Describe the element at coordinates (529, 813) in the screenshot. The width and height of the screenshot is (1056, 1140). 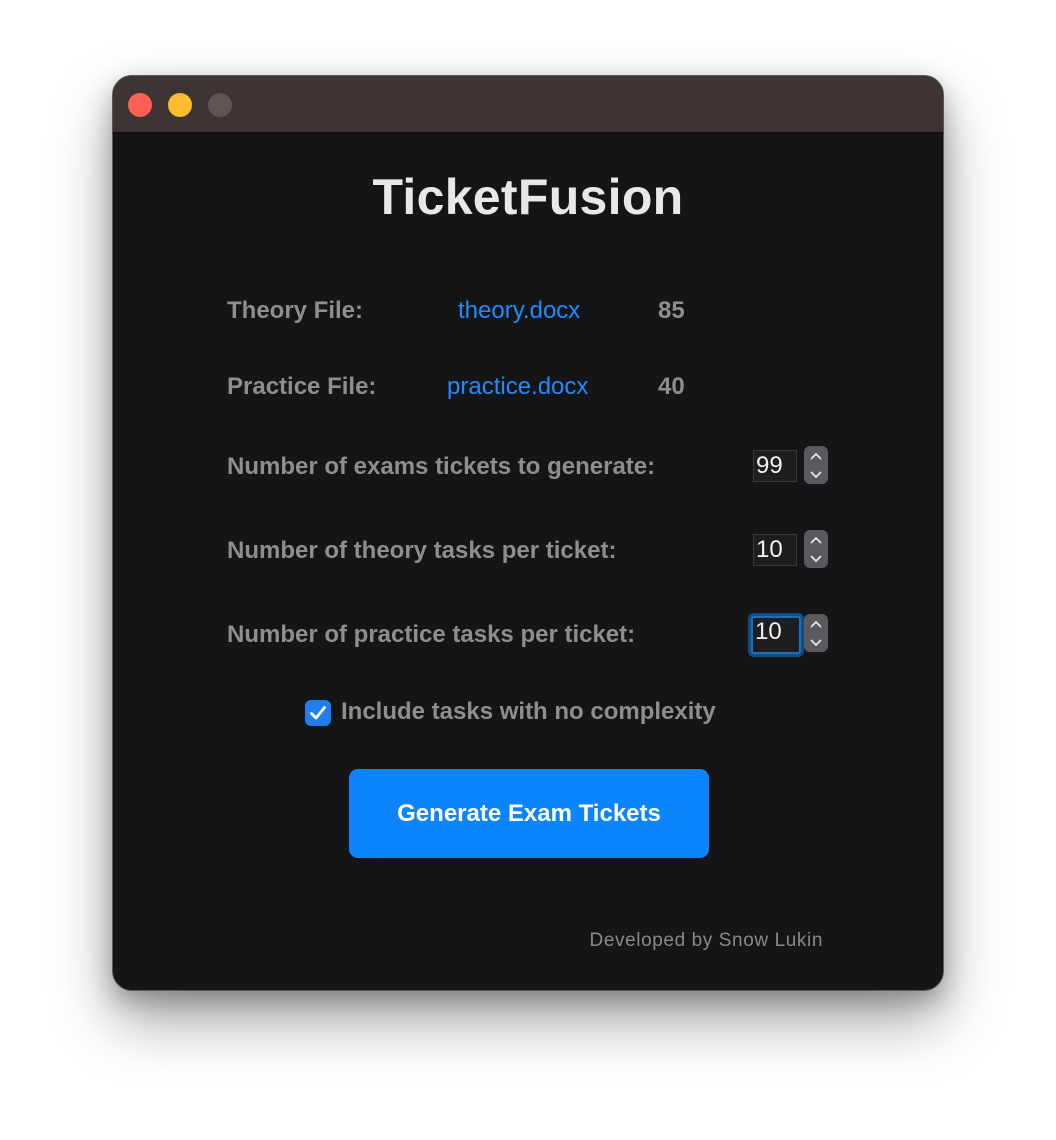
I see `generate-exam-tickets-button: Generate Exam Tickets` at that location.